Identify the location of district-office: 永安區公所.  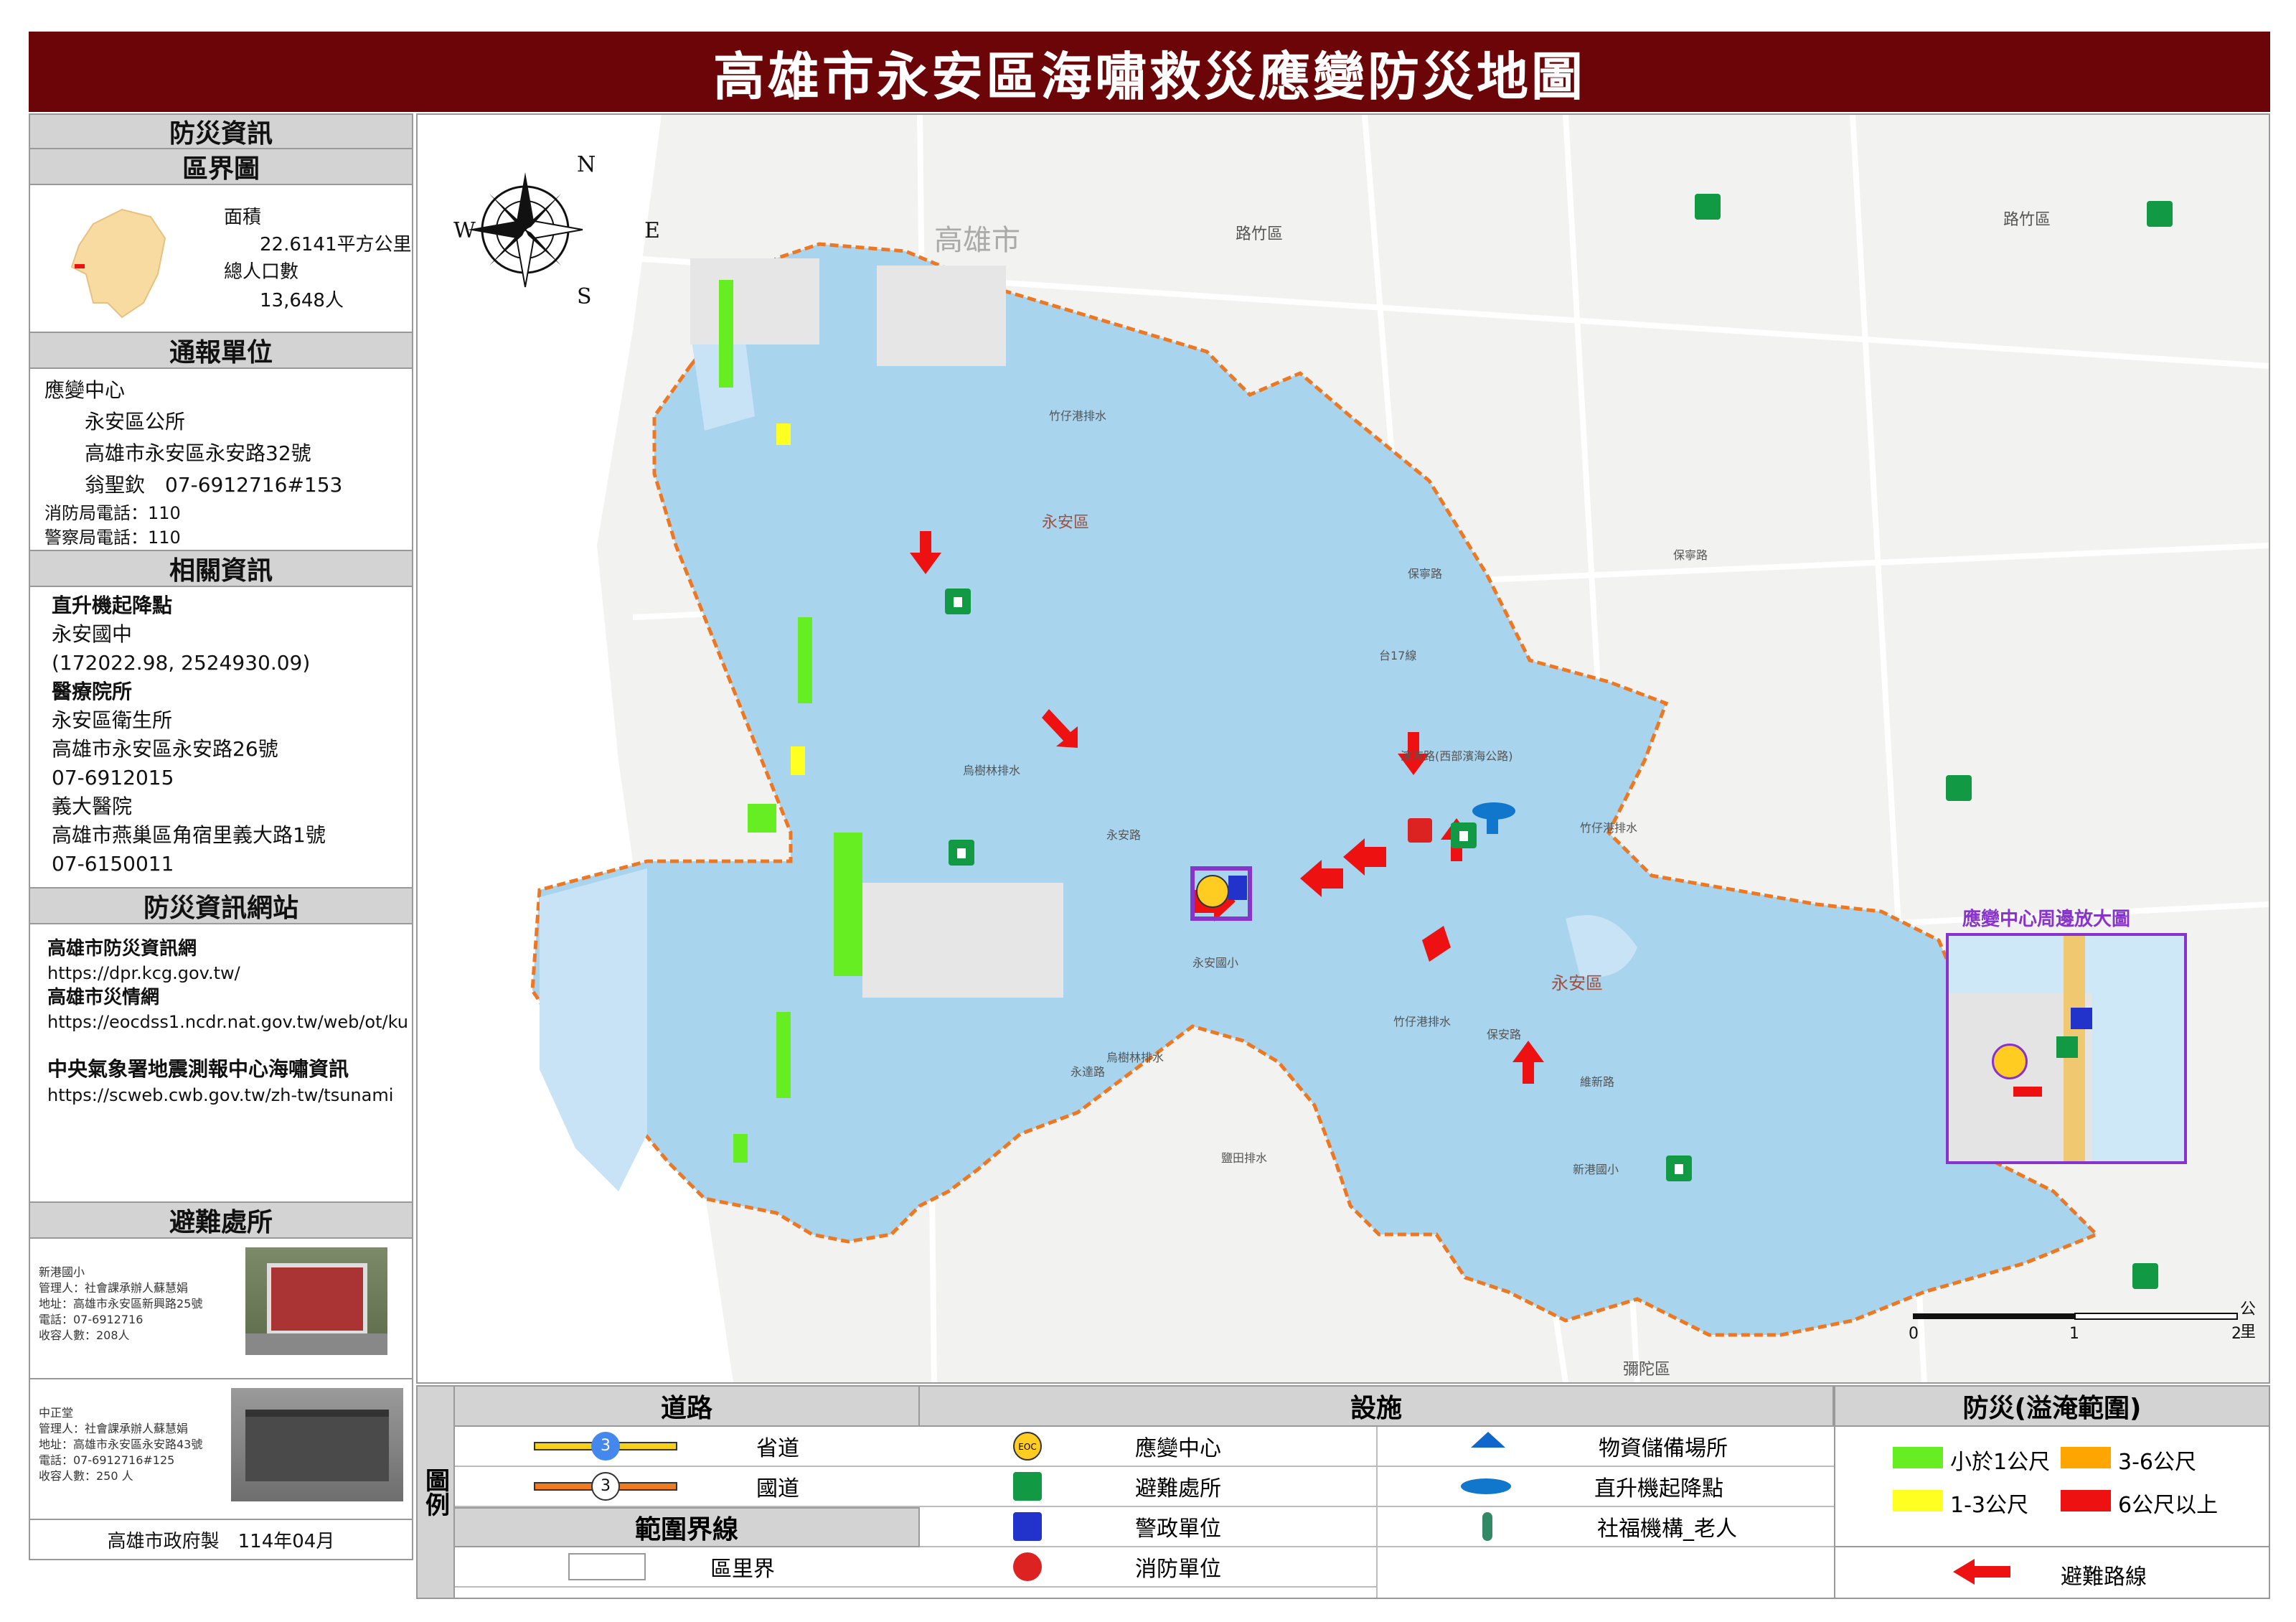
(135, 421).